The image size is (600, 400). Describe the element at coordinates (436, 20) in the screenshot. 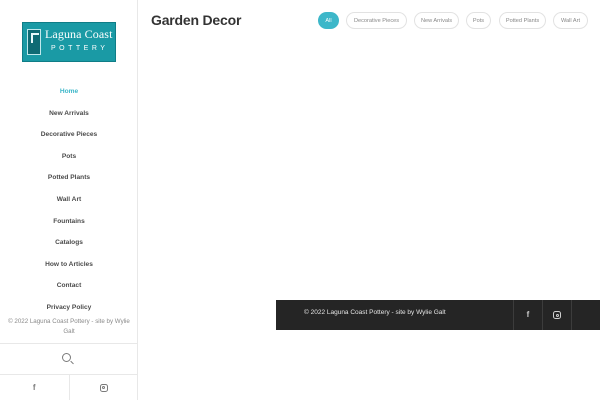

I see `filter-new-arrivals: New Arrivals` at that location.